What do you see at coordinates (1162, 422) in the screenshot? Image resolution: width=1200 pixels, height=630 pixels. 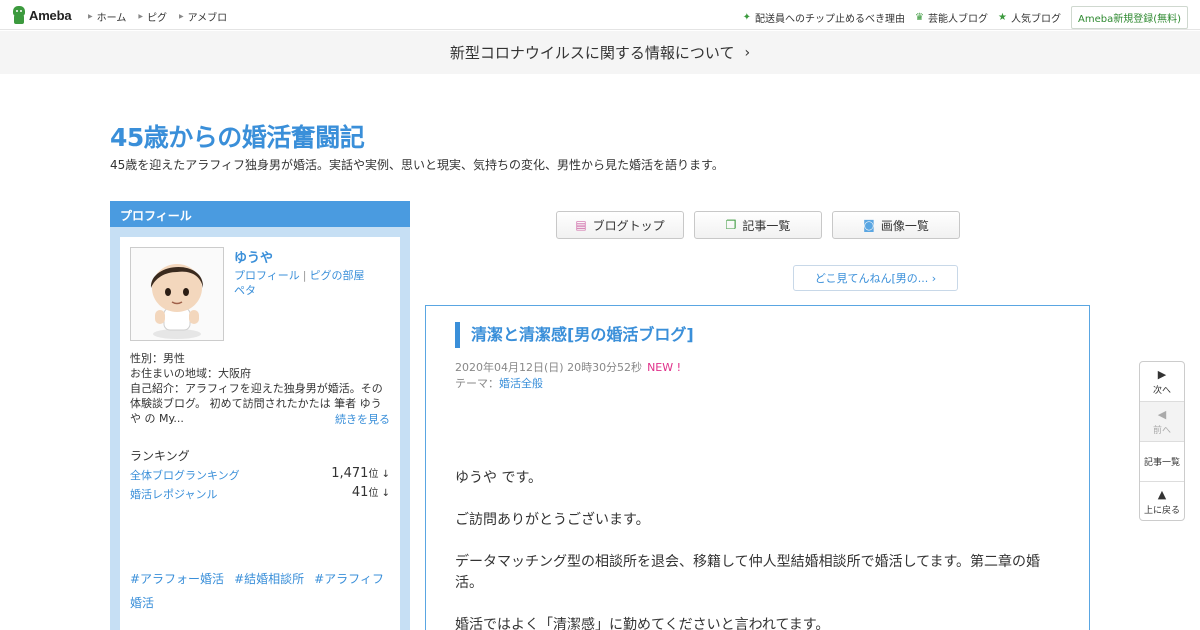 I see `prev-button: ◀ 前へ` at bounding box center [1162, 422].